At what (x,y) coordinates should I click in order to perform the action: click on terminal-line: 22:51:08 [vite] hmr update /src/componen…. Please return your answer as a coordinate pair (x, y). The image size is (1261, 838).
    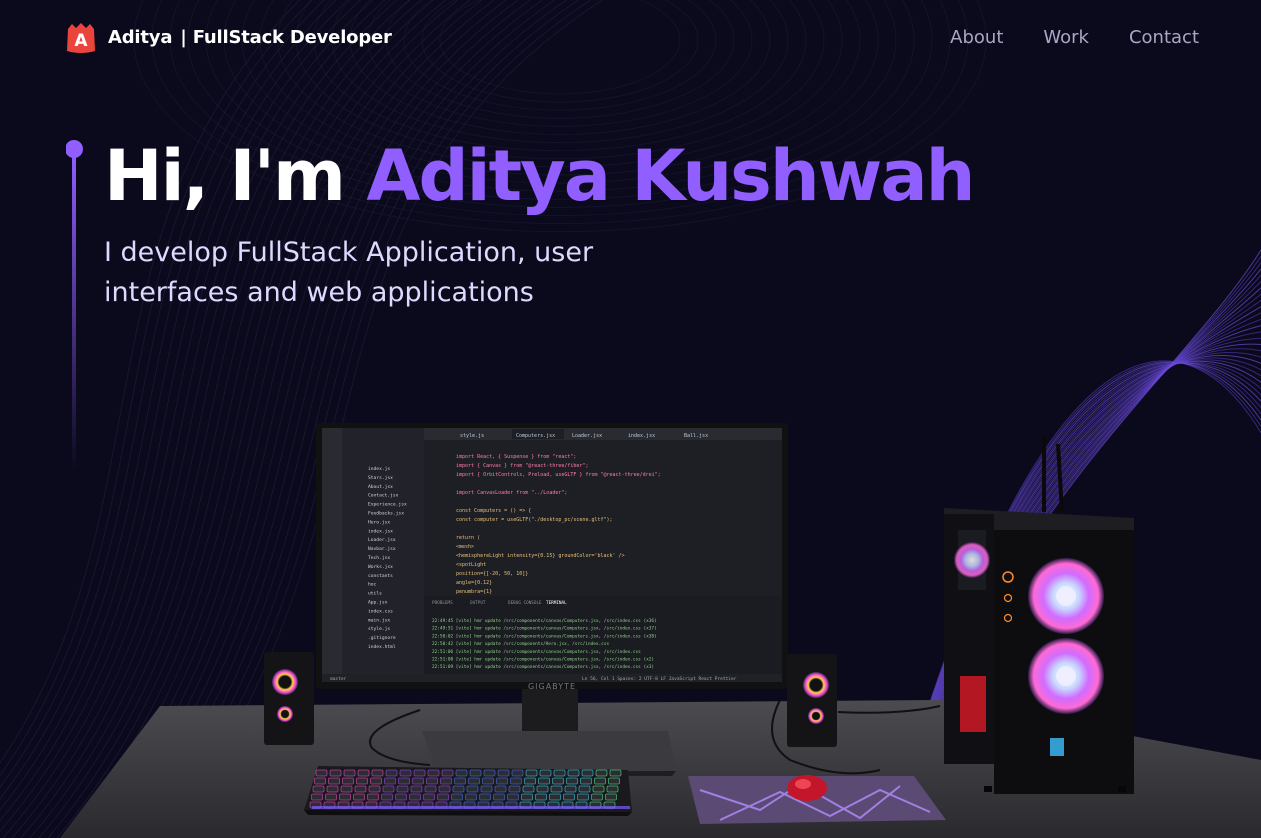
    Looking at the image, I should click on (543, 660).